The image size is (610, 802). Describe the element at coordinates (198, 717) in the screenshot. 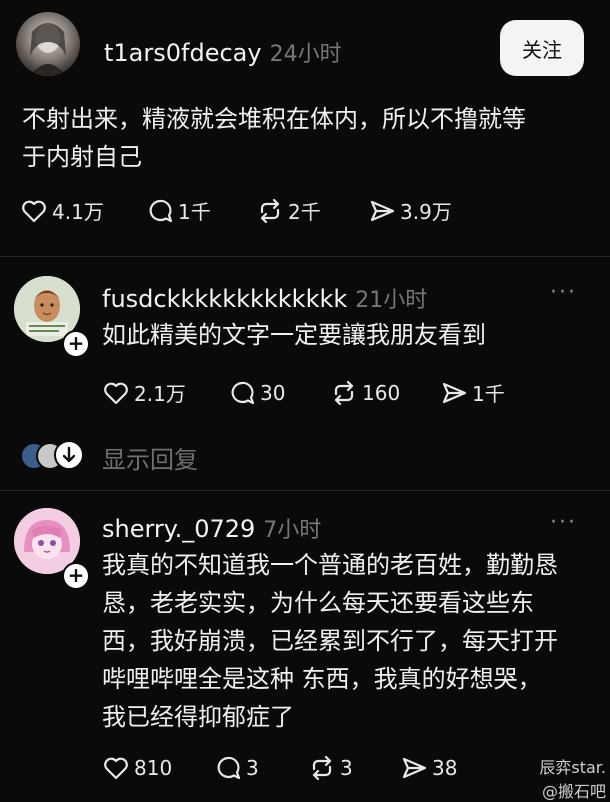

I see `reply2-text-line: 我已经得抑郁症了` at that location.